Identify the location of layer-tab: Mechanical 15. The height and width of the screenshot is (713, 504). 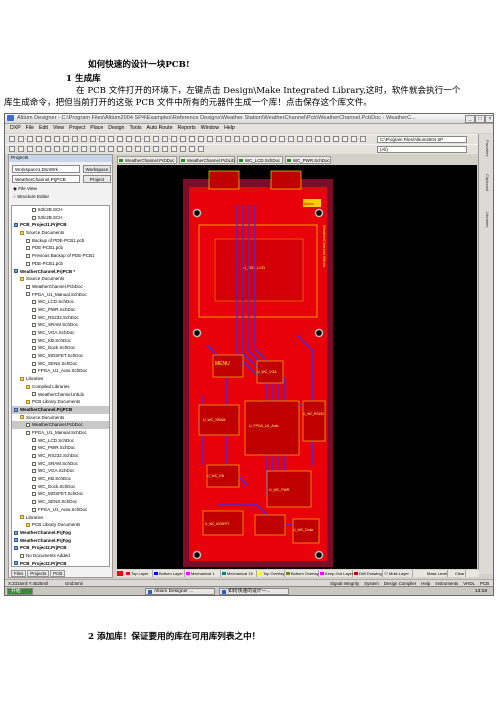
(239, 573).